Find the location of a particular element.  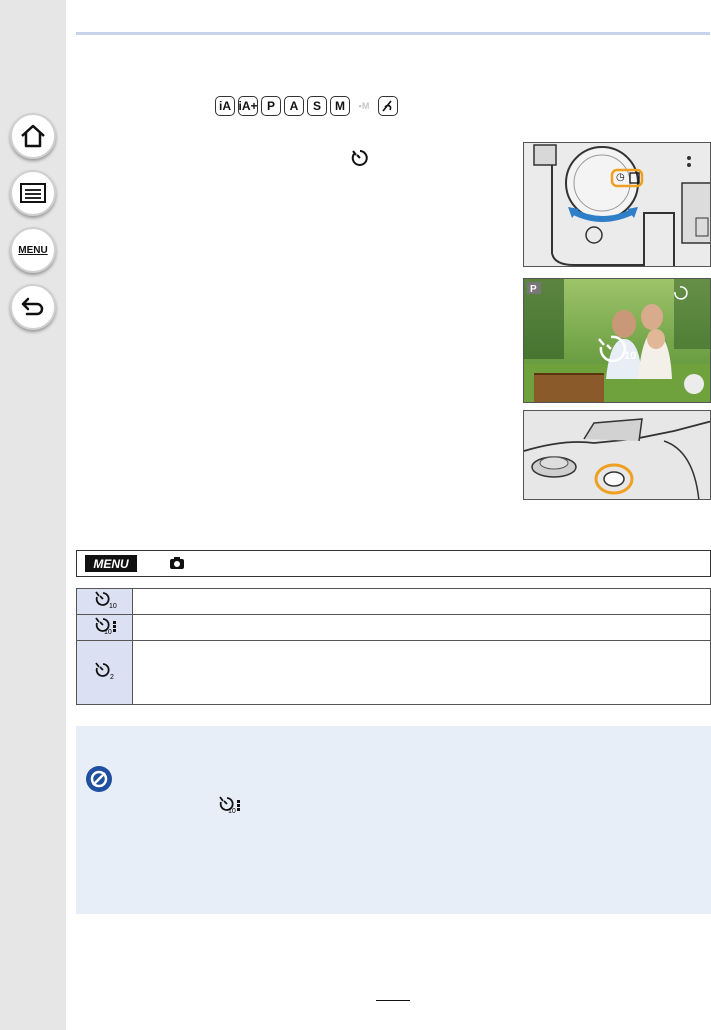

page-number-underline is located at coordinates (393, 1000).